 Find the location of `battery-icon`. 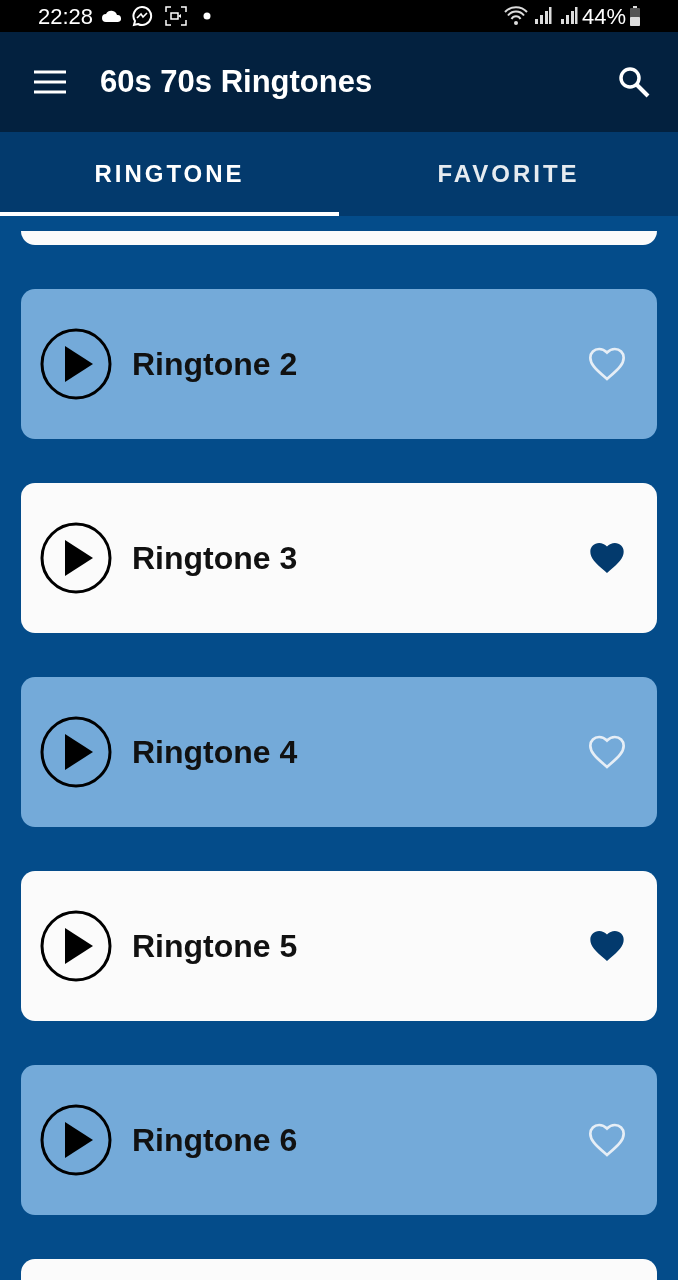

battery-icon is located at coordinates (635, 16).